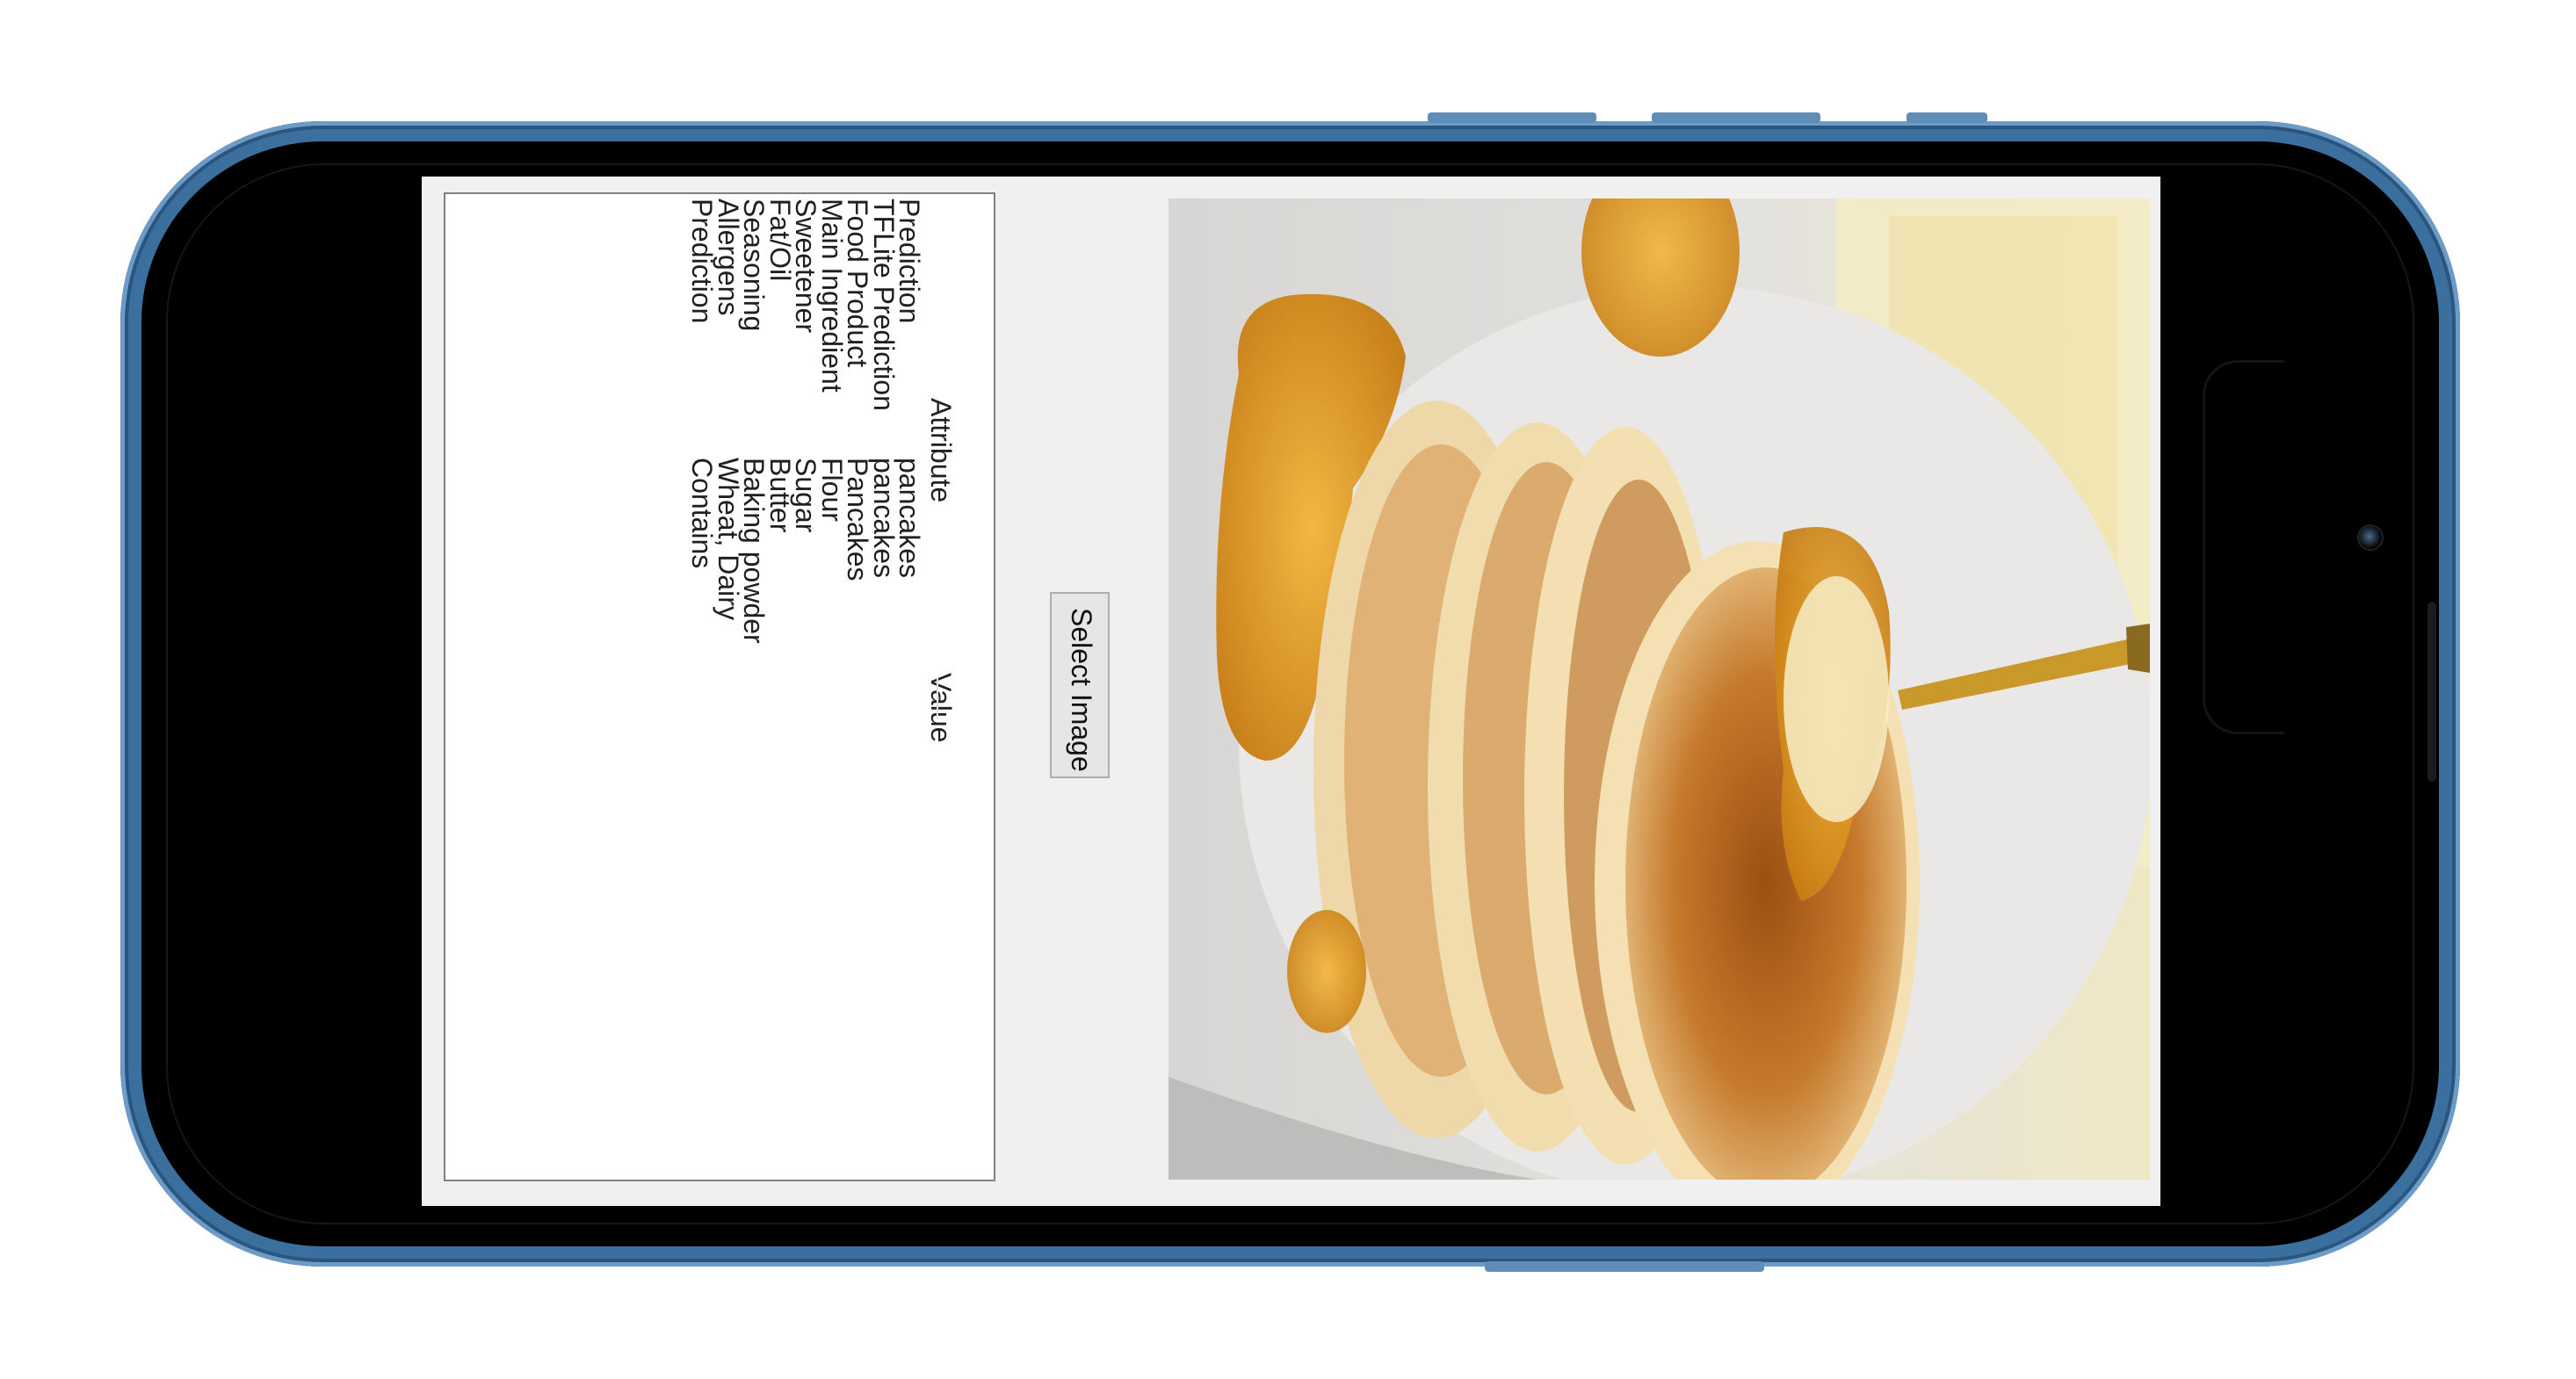 The height and width of the screenshot is (1379, 2576). What do you see at coordinates (1624, 1266) in the screenshot?
I see `power-button` at bounding box center [1624, 1266].